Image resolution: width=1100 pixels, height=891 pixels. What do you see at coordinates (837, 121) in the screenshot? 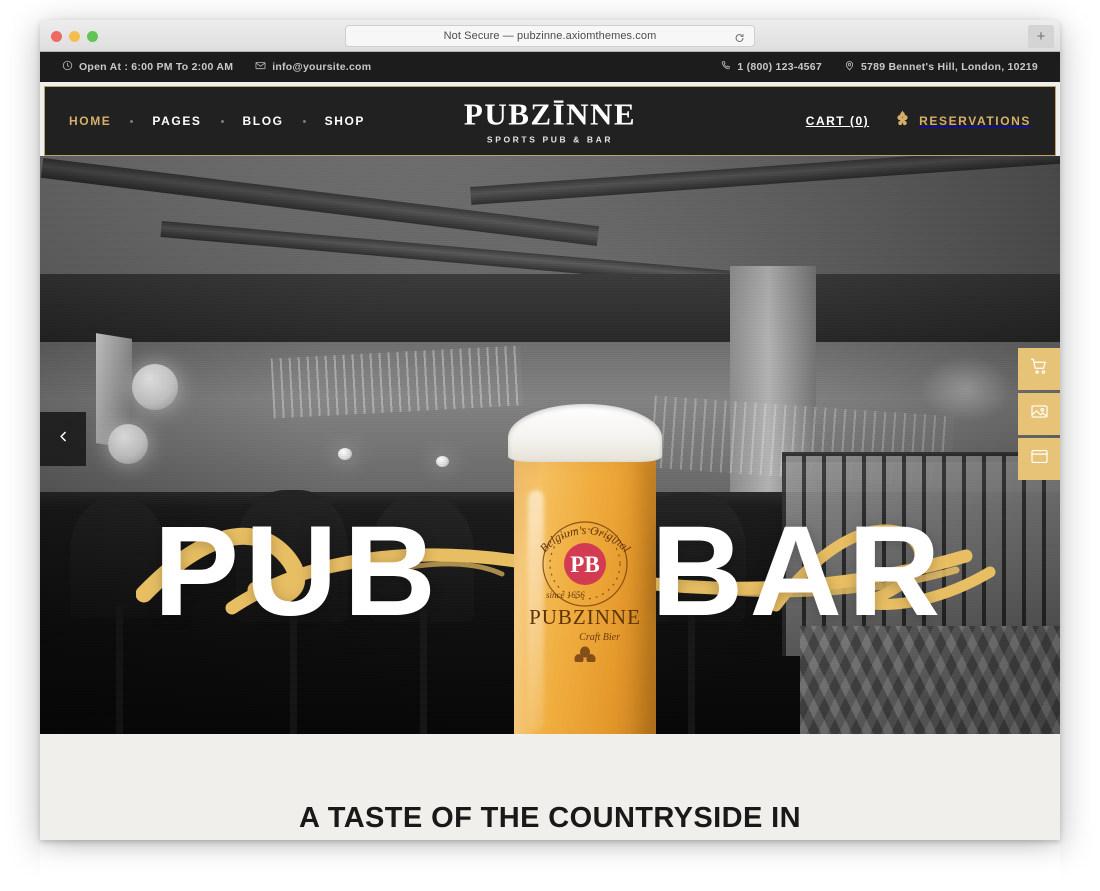
I see `cart-link: CART (0)` at bounding box center [837, 121].